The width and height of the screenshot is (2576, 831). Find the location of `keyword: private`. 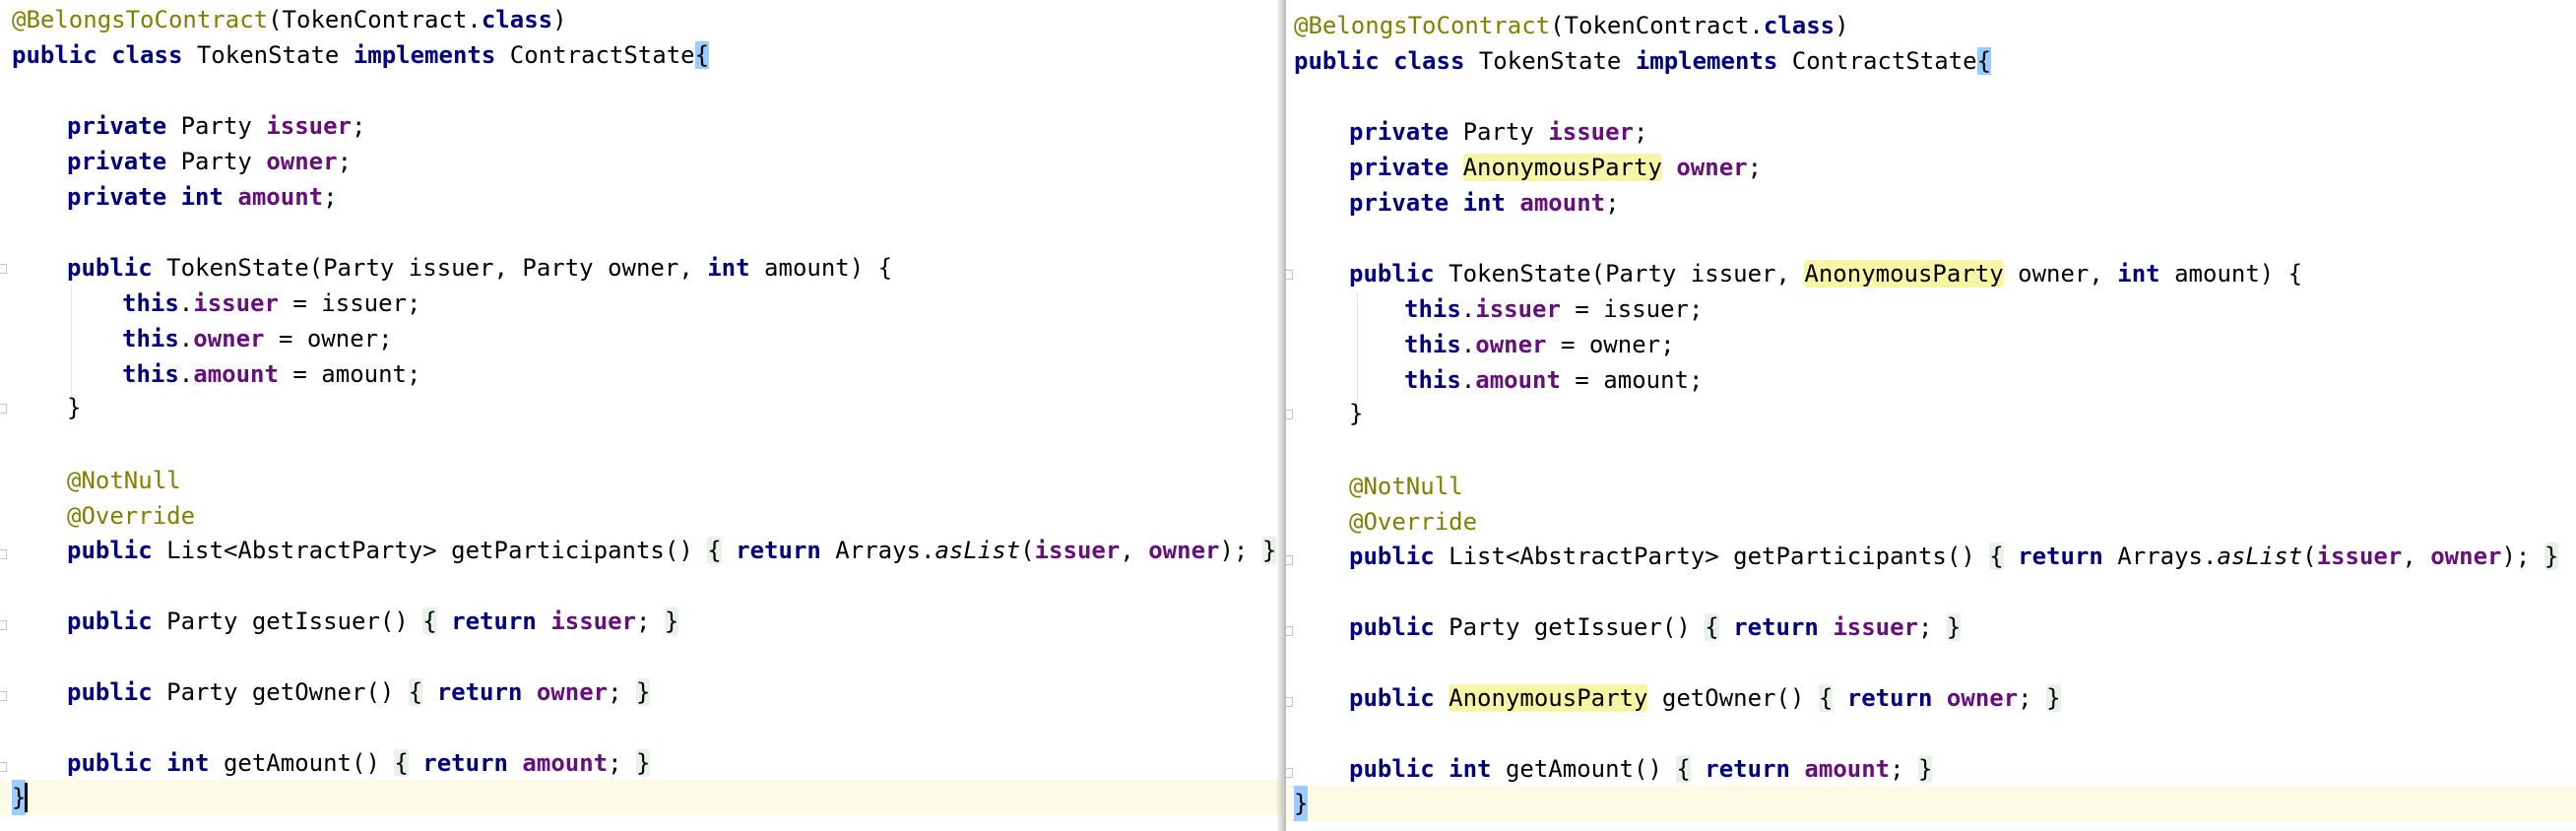

keyword: private is located at coordinates (117, 126).